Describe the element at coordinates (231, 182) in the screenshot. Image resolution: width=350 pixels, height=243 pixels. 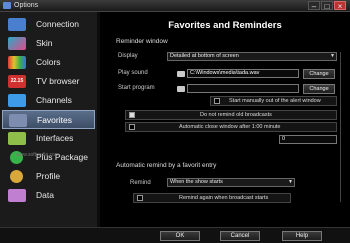
I see `remind-select: When the show starts ▼` at that location.